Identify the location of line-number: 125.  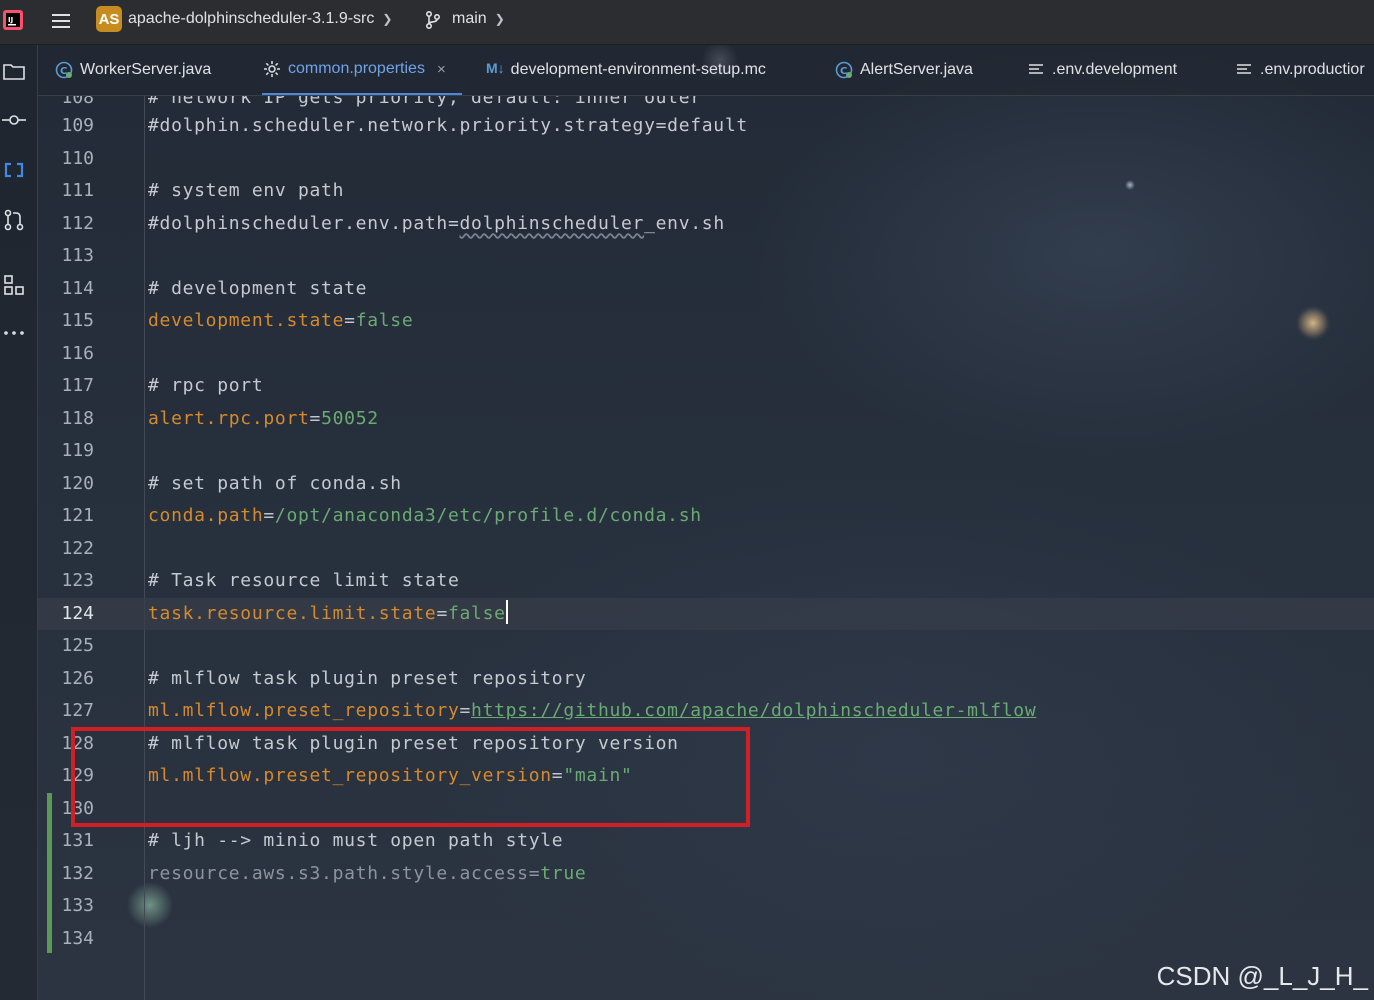
(77, 645).